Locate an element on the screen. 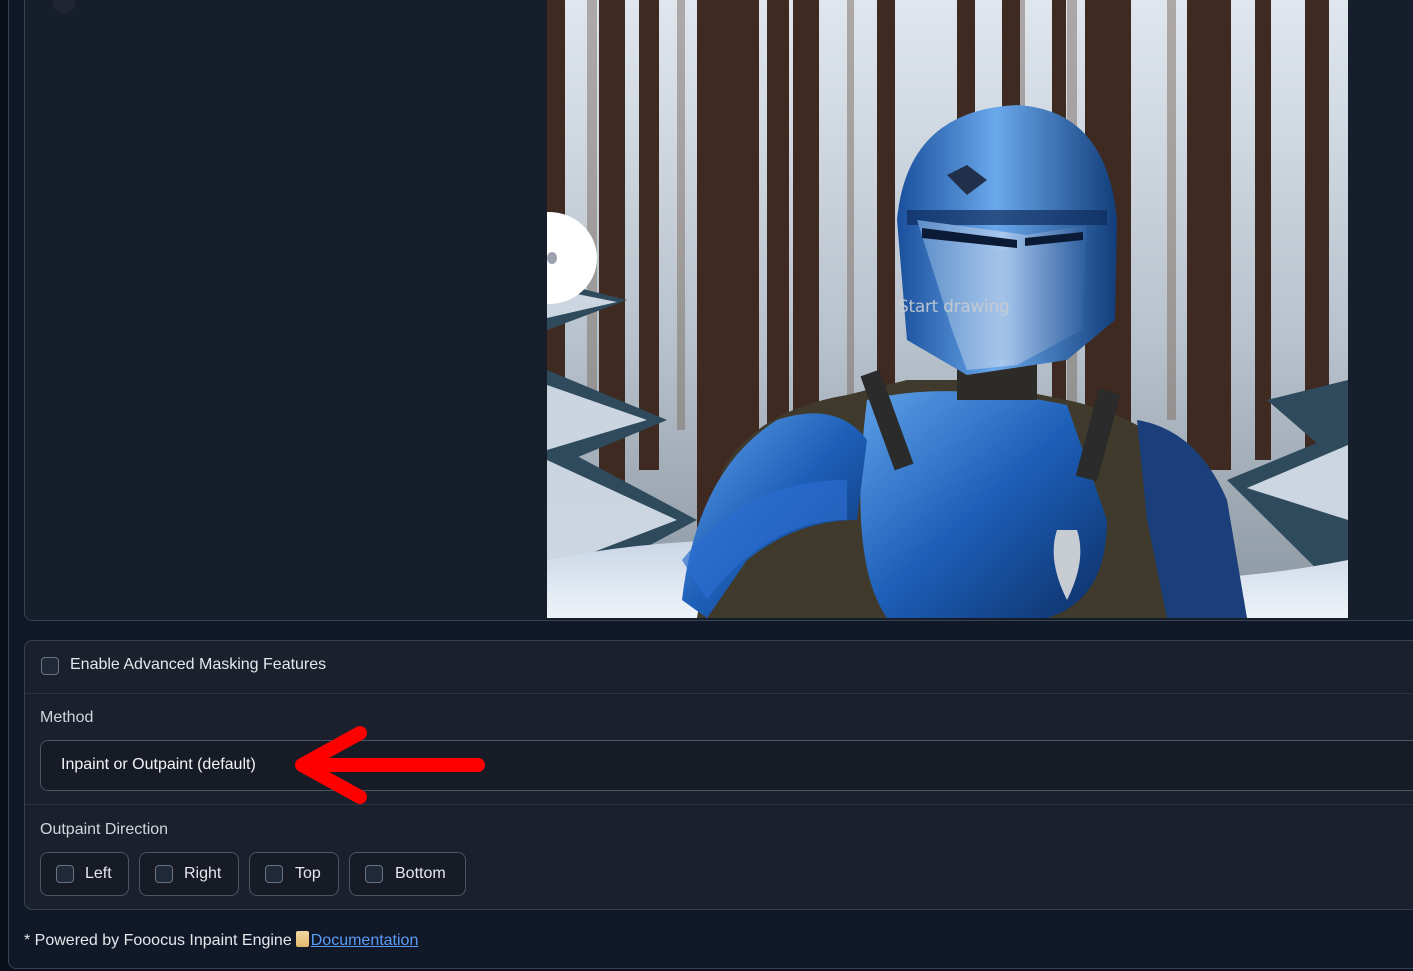  canvas-handle is located at coordinates (64, 6).